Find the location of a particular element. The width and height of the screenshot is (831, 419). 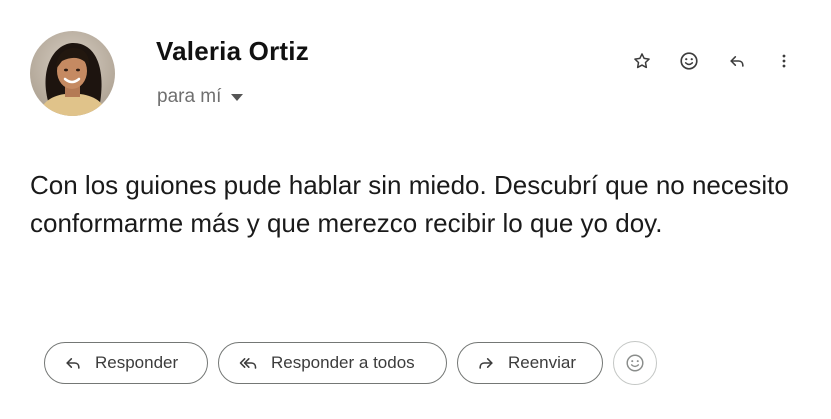

reply-button: Responder is located at coordinates (126, 363).